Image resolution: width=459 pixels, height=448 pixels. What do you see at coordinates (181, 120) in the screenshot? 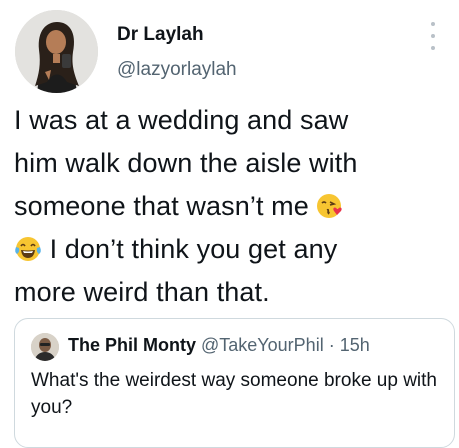
I see `tweet-line: I was at a wedding and saw` at bounding box center [181, 120].